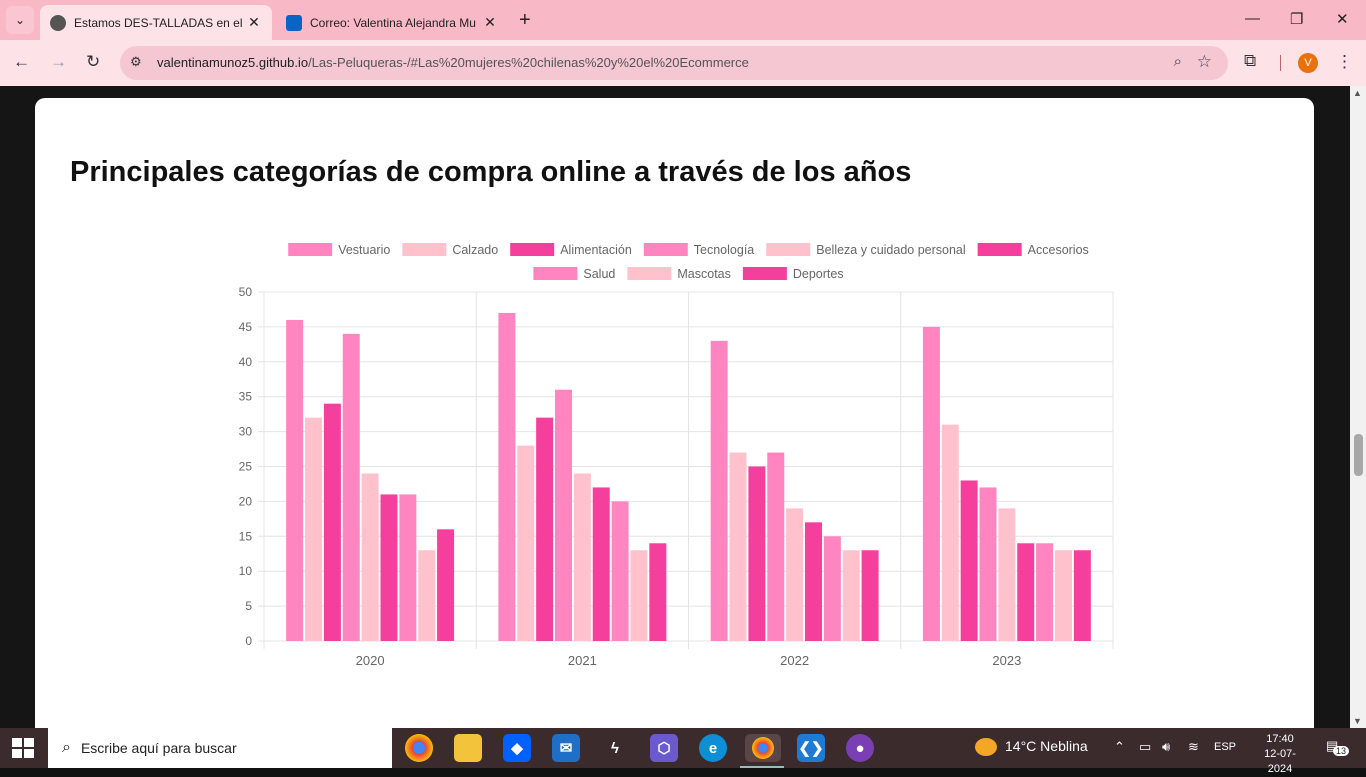 The width and height of the screenshot is (1366, 777). I want to click on mail-icon: ✉, so click(566, 748).